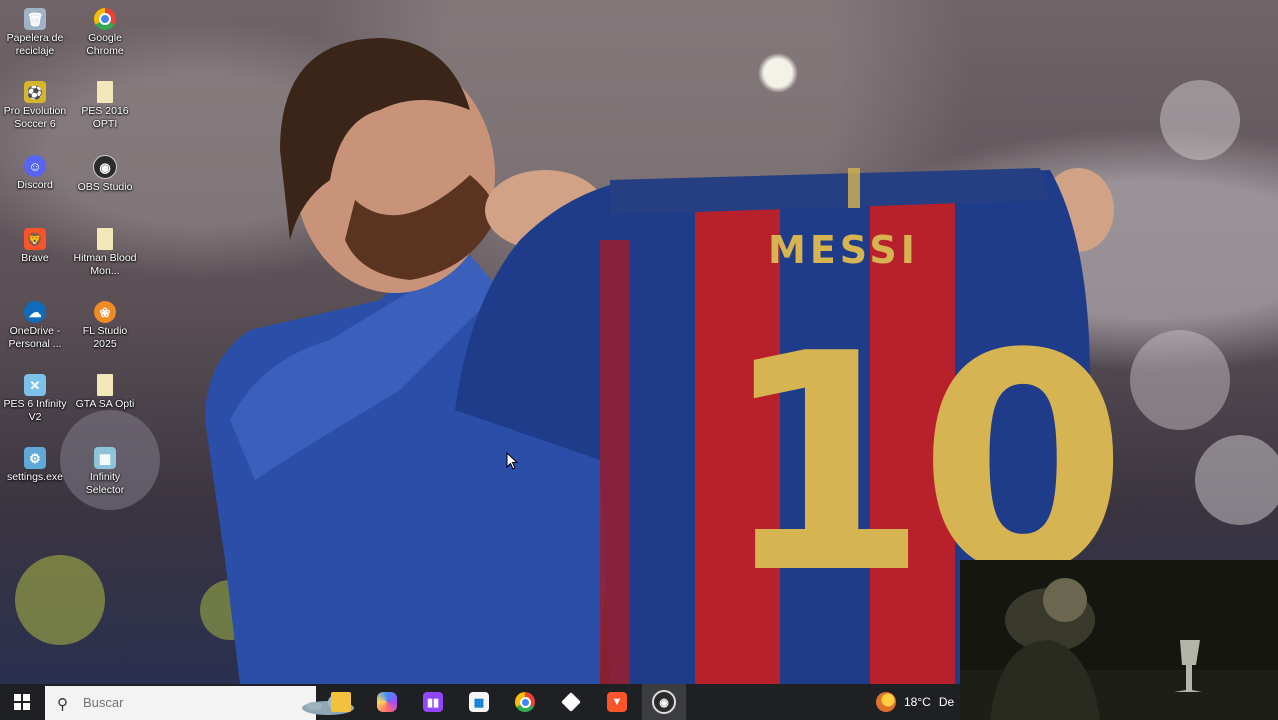 The width and height of the screenshot is (1278, 720). What do you see at coordinates (35, 44) in the screenshot?
I see `desktop-icon-label: Papelera de reciclaje` at bounding box center [35, 44].